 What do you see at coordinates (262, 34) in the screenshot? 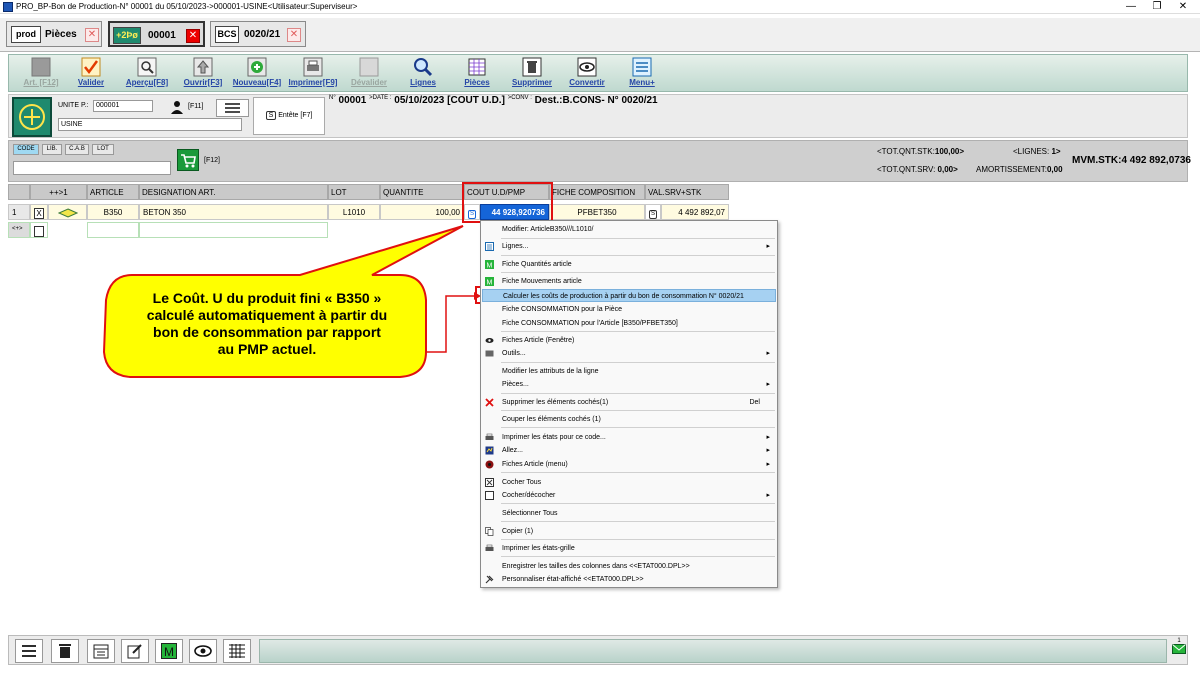
I see `tab-label: 0020/21` at bounding box center [262, 34].